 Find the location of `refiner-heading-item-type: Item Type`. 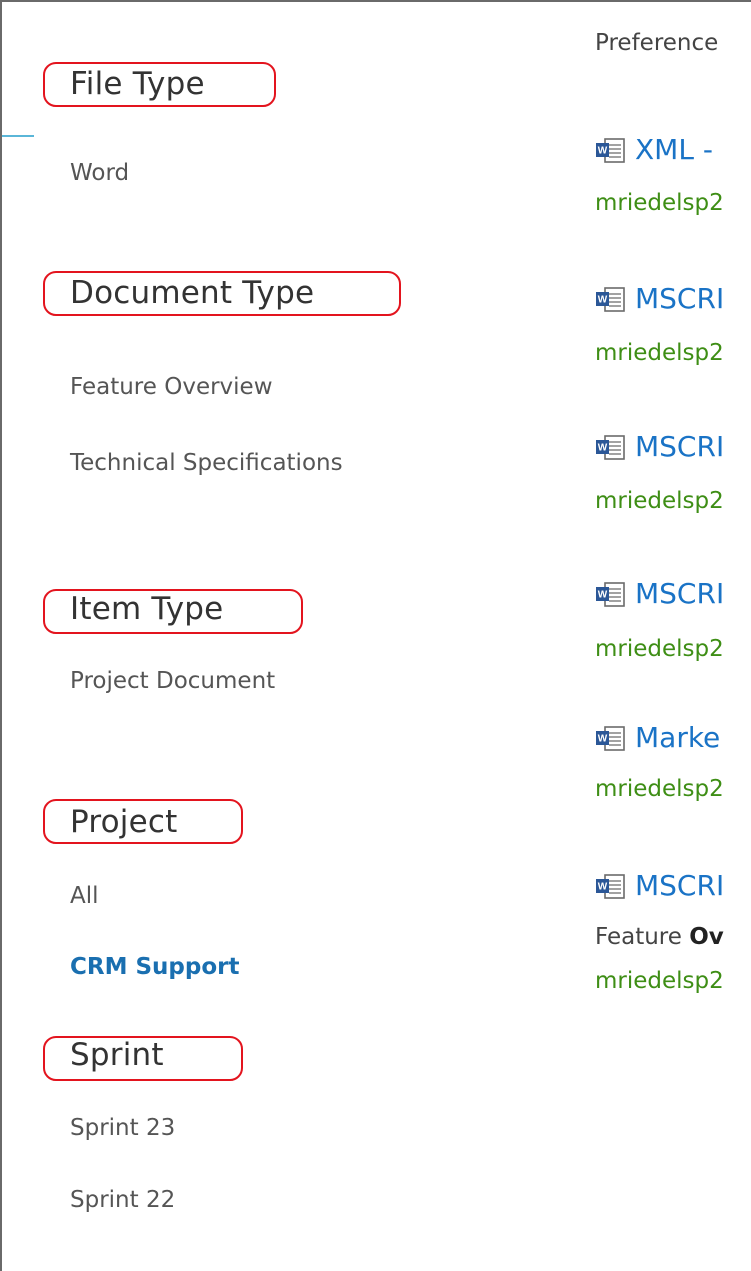

refiner-heading-item-type: Item Type is located at coordinates (147, 609).